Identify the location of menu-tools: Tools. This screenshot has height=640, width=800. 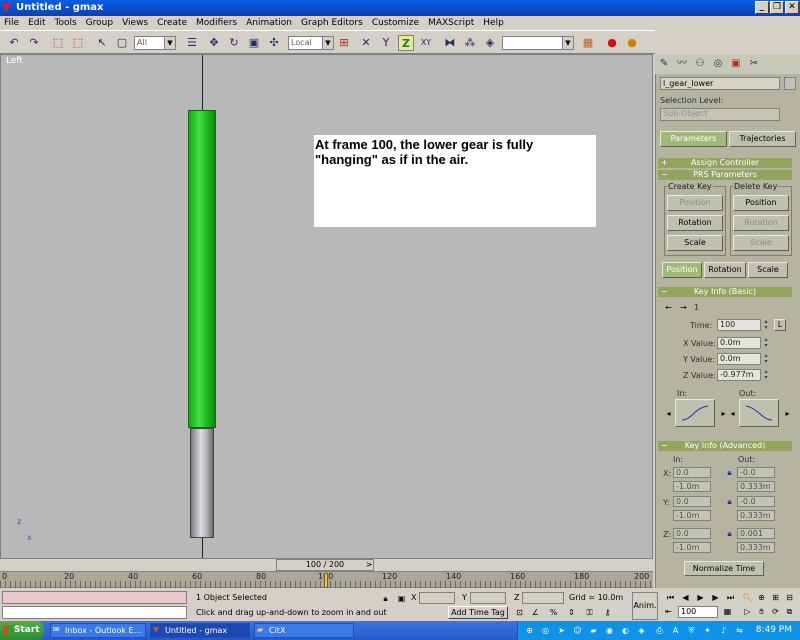
(66, 23).